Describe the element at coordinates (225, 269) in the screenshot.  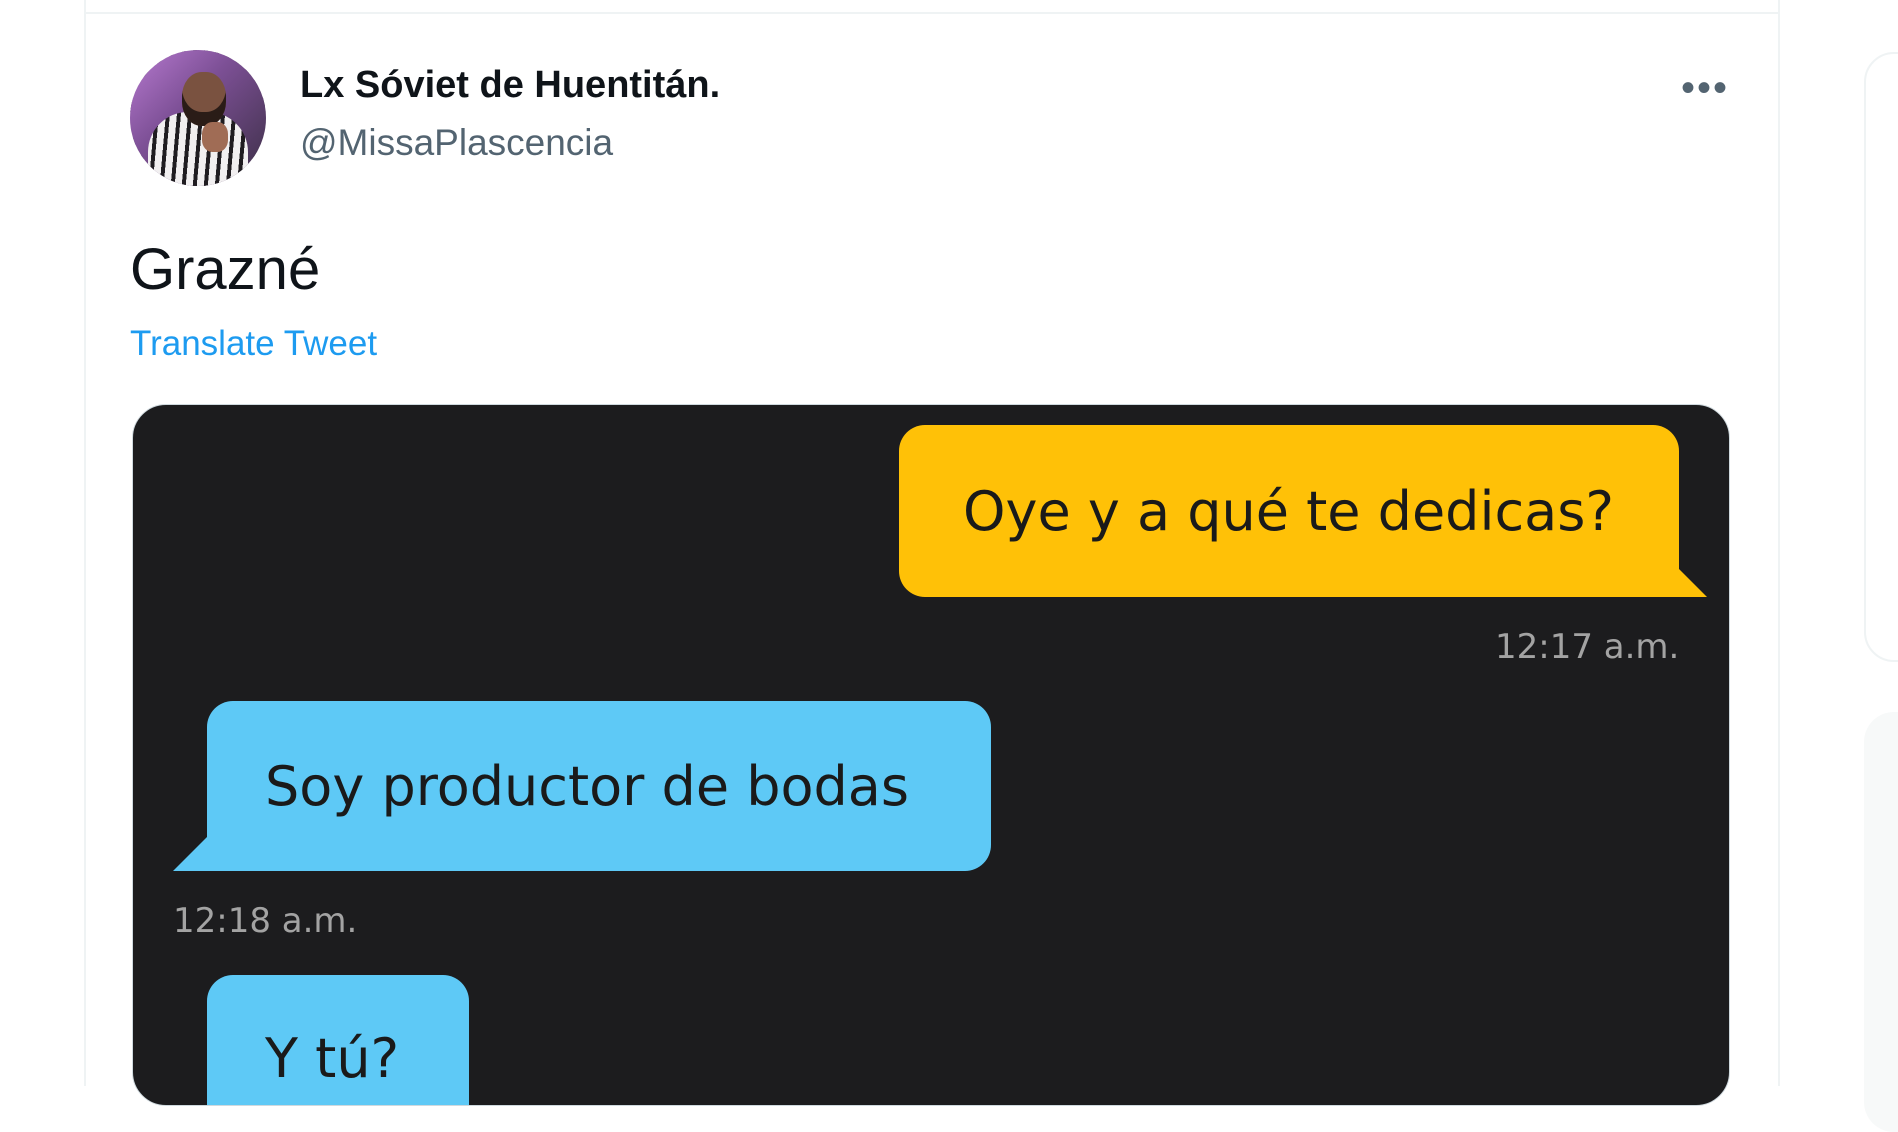
I see `tweet-text: Grazné` at that location.